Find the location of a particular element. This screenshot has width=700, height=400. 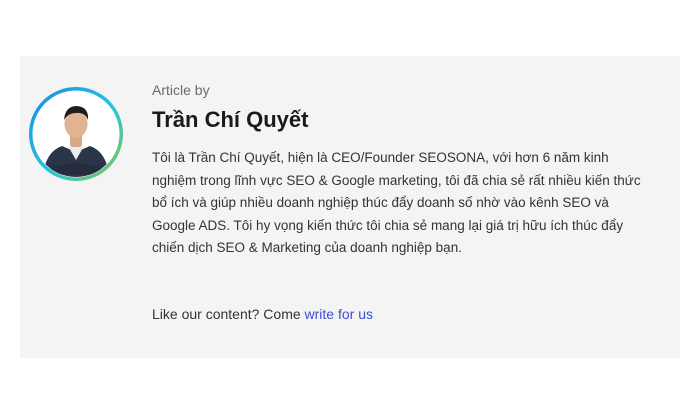

write-for-us-cta: Like our content? Come write for us is located at coordinates (262, 314).